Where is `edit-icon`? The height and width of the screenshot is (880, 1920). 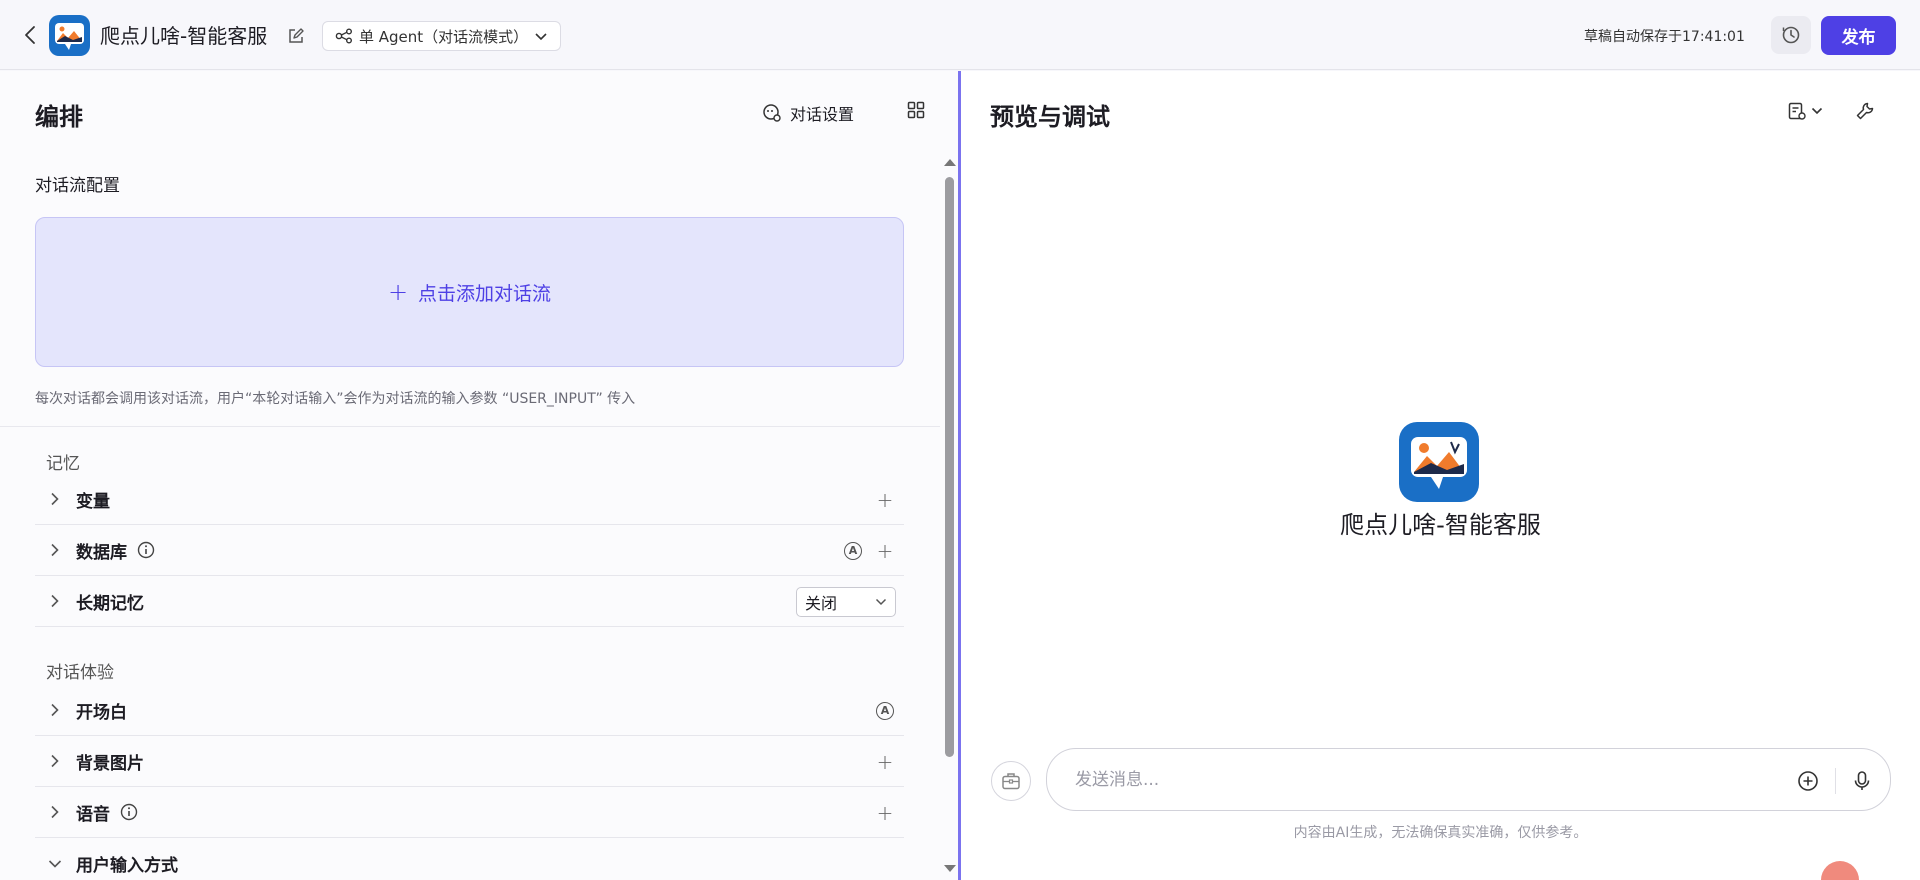
edit-icon is located at coordinates (296, 36).